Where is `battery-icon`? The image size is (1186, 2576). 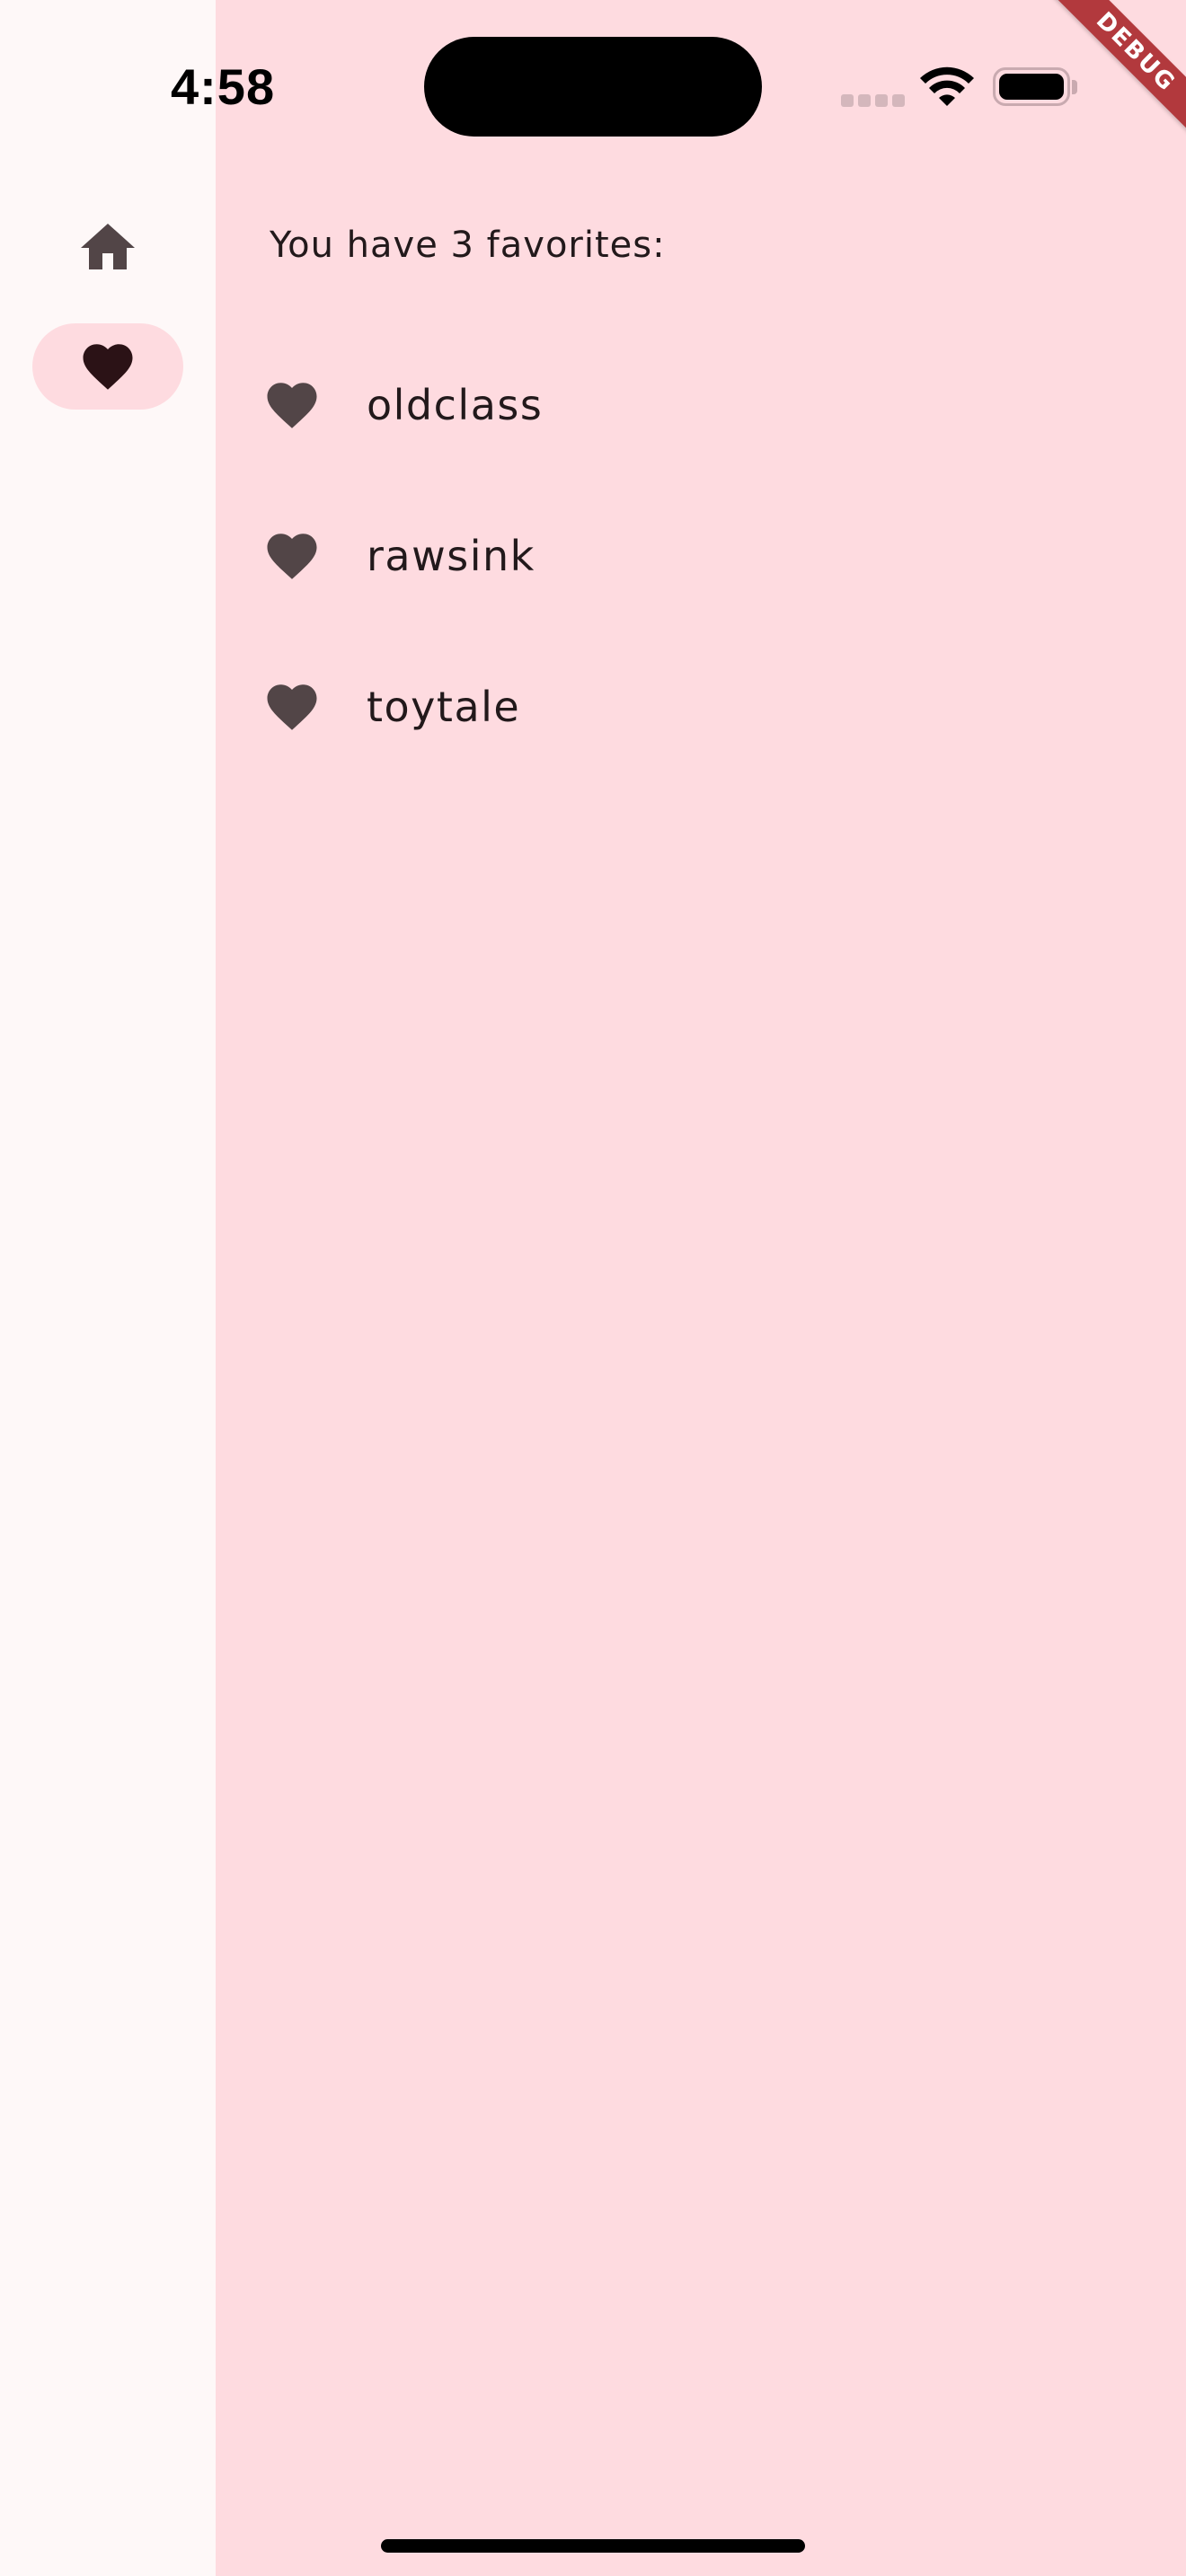
battery-icon is located at coordinates (1031, 86).